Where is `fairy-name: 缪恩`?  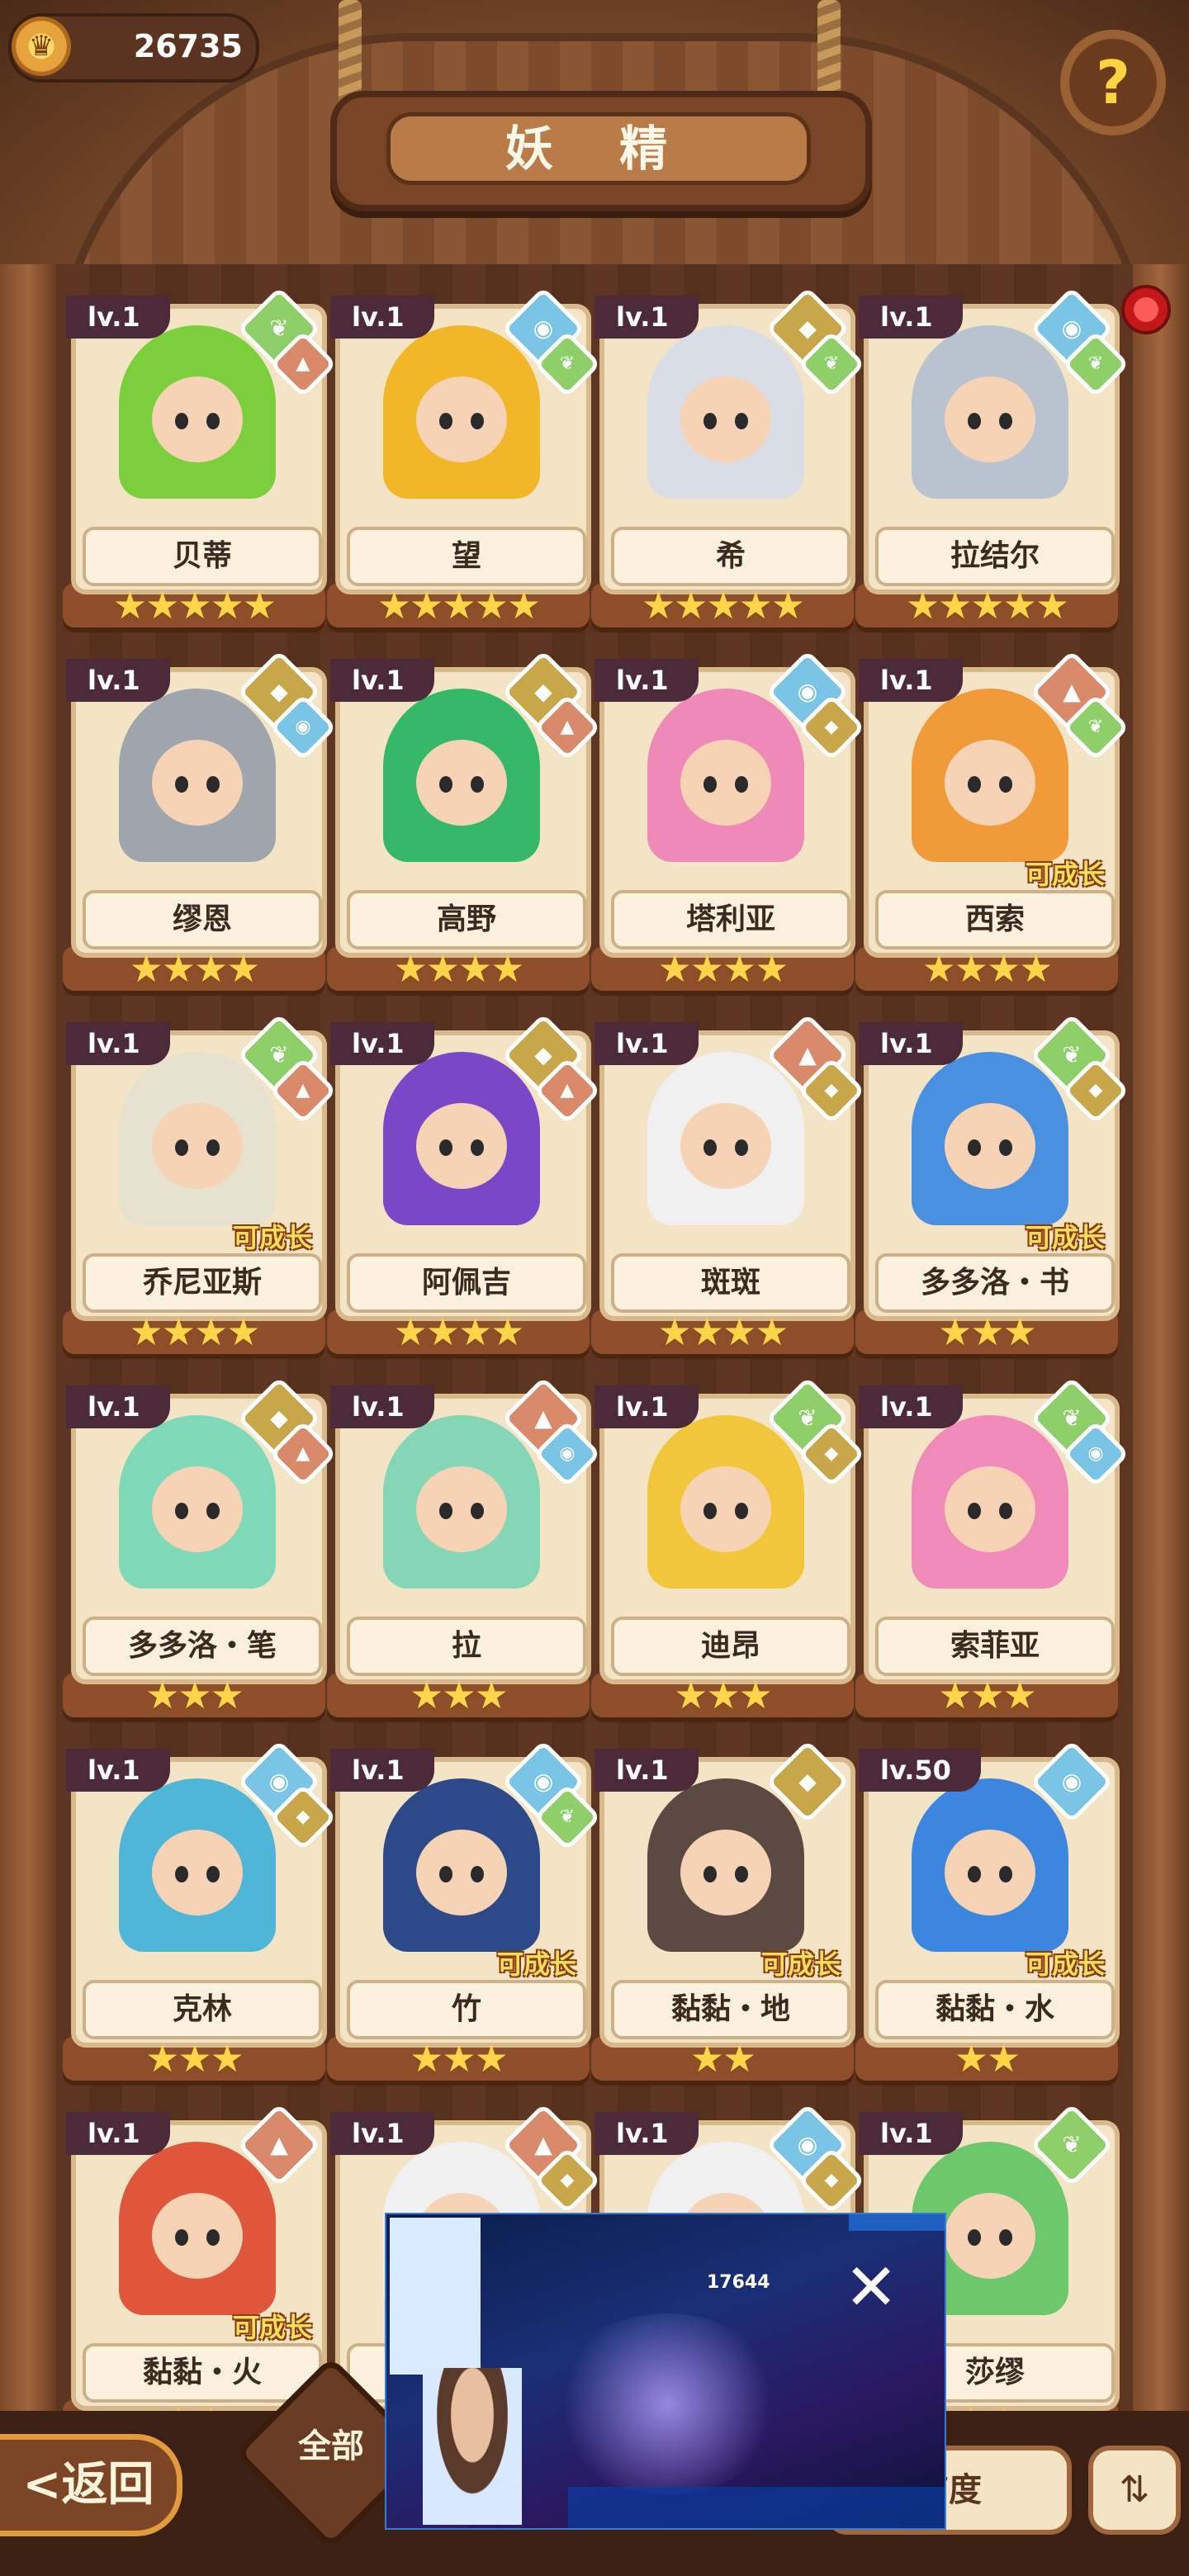 fairy-name: 缪恩 is located at coordinates (202, 919).